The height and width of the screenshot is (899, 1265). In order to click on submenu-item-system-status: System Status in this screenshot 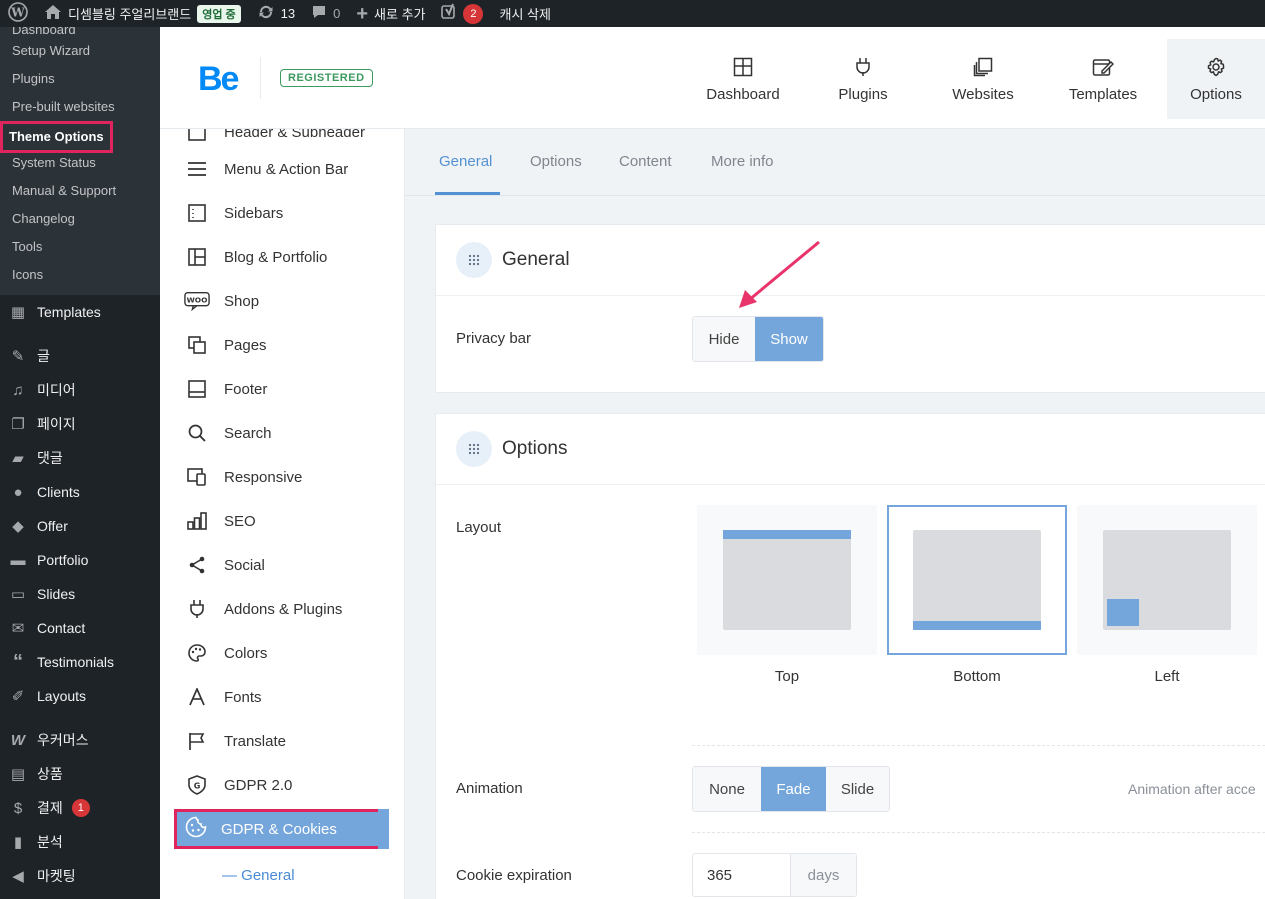, I will do `click(80, 163)`.